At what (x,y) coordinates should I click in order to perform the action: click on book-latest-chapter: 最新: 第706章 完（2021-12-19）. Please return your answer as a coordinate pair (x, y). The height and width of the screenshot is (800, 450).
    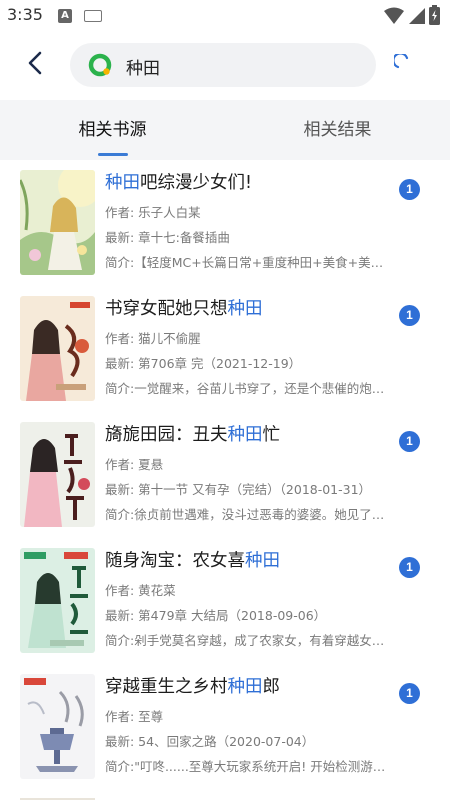
    Looking at the image, I should click on (203, 363).